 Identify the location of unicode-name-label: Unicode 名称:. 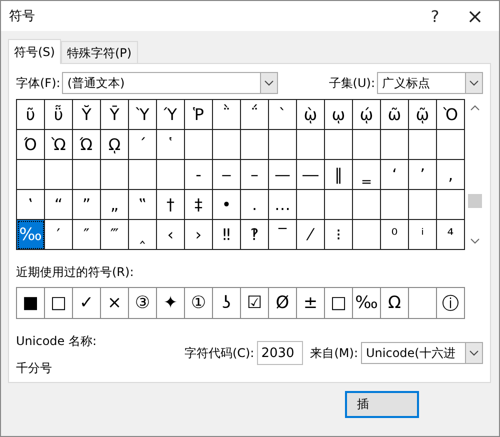
(56, 341).